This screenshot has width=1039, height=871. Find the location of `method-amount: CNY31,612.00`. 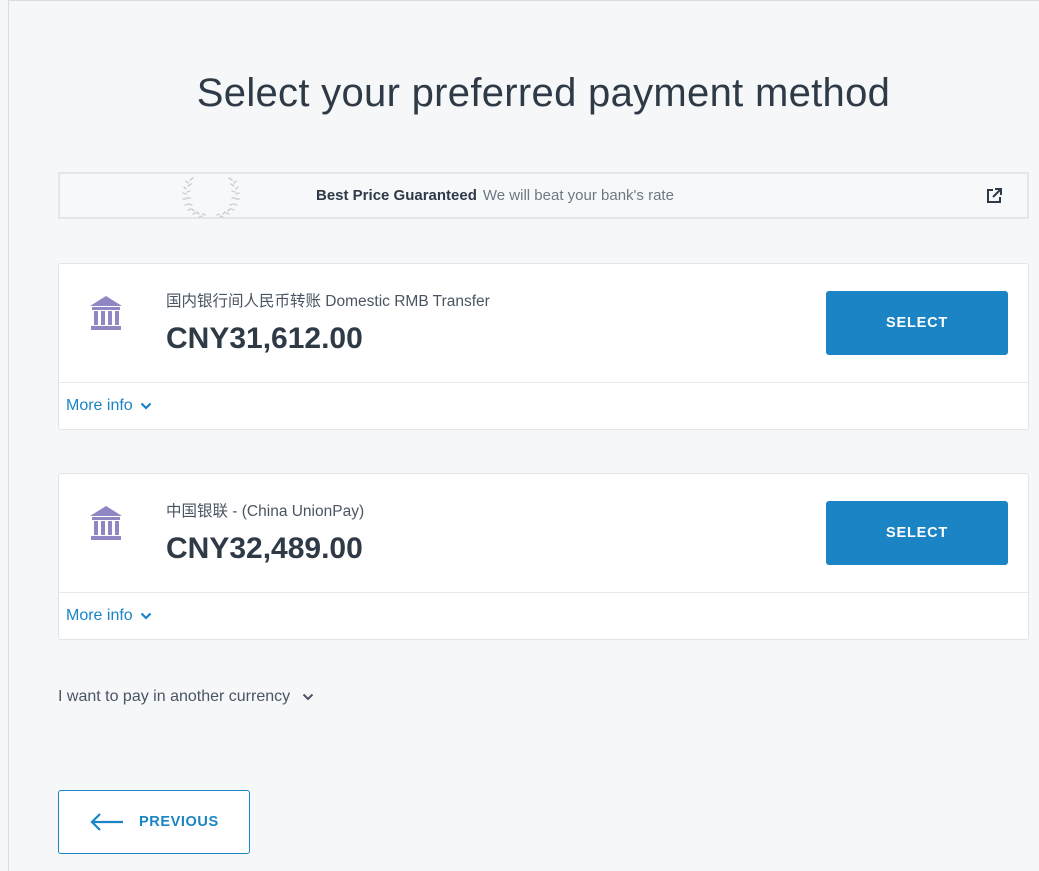

method-amount: CNY31,612.00 is located at coordinates (264, 338).